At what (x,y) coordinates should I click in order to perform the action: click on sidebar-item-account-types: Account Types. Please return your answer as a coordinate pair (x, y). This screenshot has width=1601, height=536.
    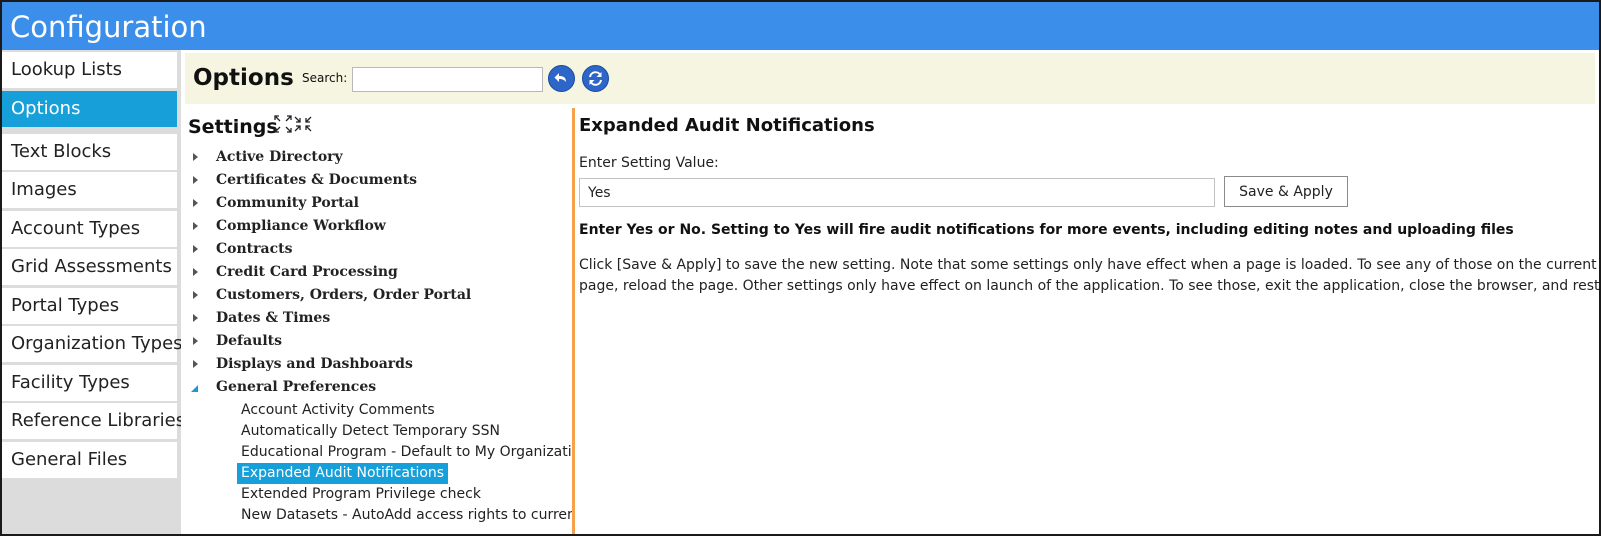
    Looking at the image, I should click on (89, 229).